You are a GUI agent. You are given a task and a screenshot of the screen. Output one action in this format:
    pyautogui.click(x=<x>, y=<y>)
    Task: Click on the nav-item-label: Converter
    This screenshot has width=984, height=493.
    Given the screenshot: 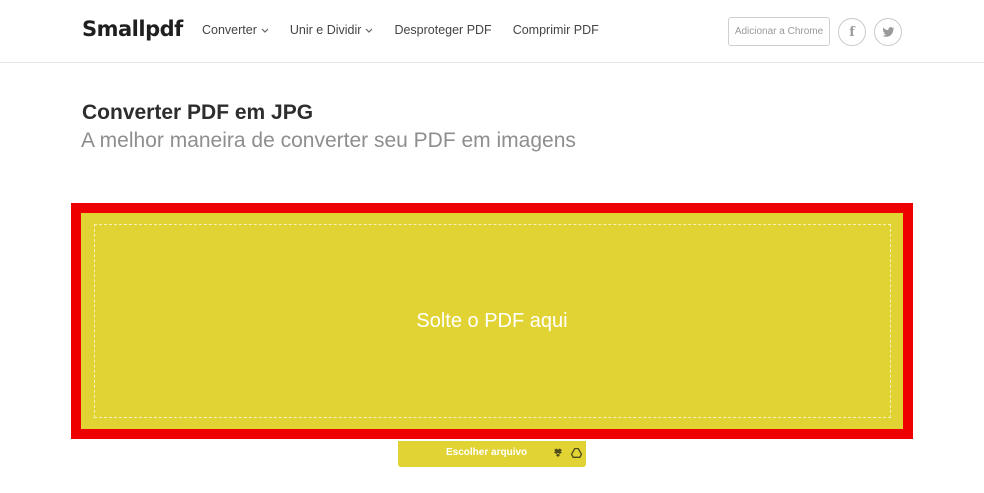 What is the action you would take?
    pyautogui.click(x=229, y=30)
    